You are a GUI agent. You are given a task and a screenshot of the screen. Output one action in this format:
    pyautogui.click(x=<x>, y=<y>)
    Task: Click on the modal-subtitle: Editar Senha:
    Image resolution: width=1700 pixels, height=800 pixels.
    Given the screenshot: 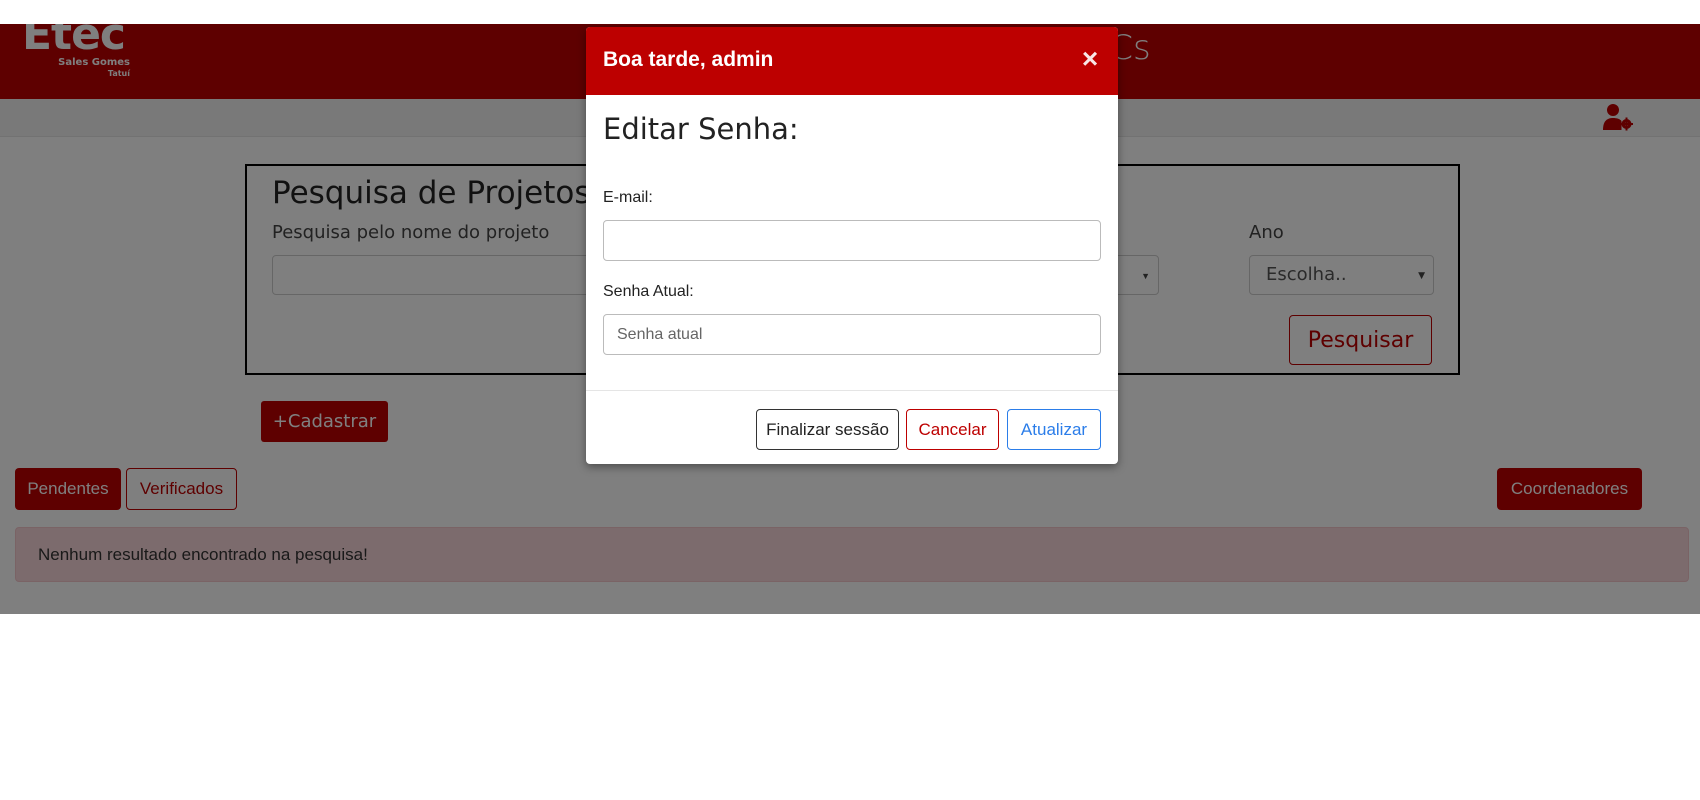 What is the action you would take?
    pyautogui.click(x=701, y=129)
    